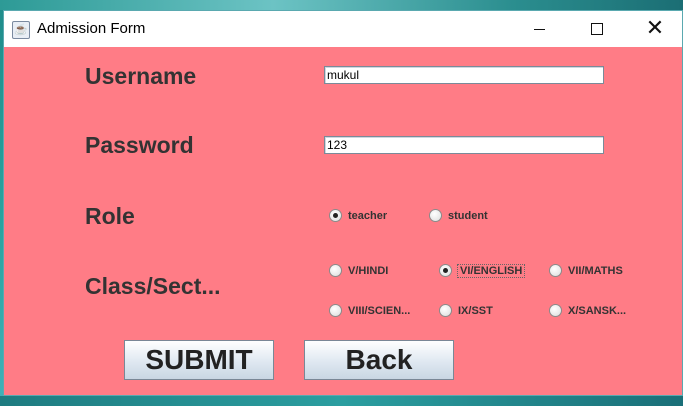 The image size is (683, 406). I want to click on maximize-button, so click(597, 29).